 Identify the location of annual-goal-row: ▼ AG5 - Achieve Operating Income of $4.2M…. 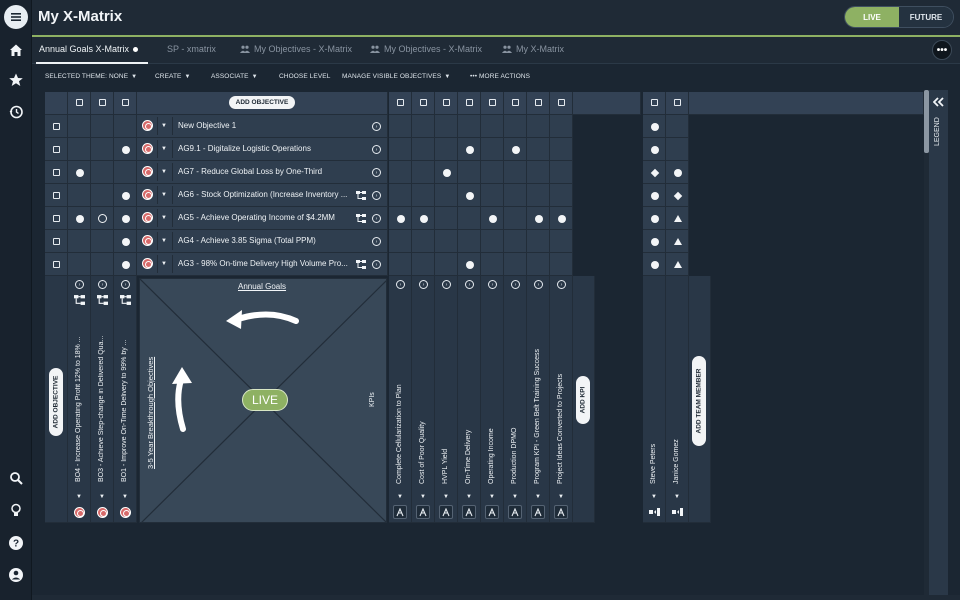
(262, 218).